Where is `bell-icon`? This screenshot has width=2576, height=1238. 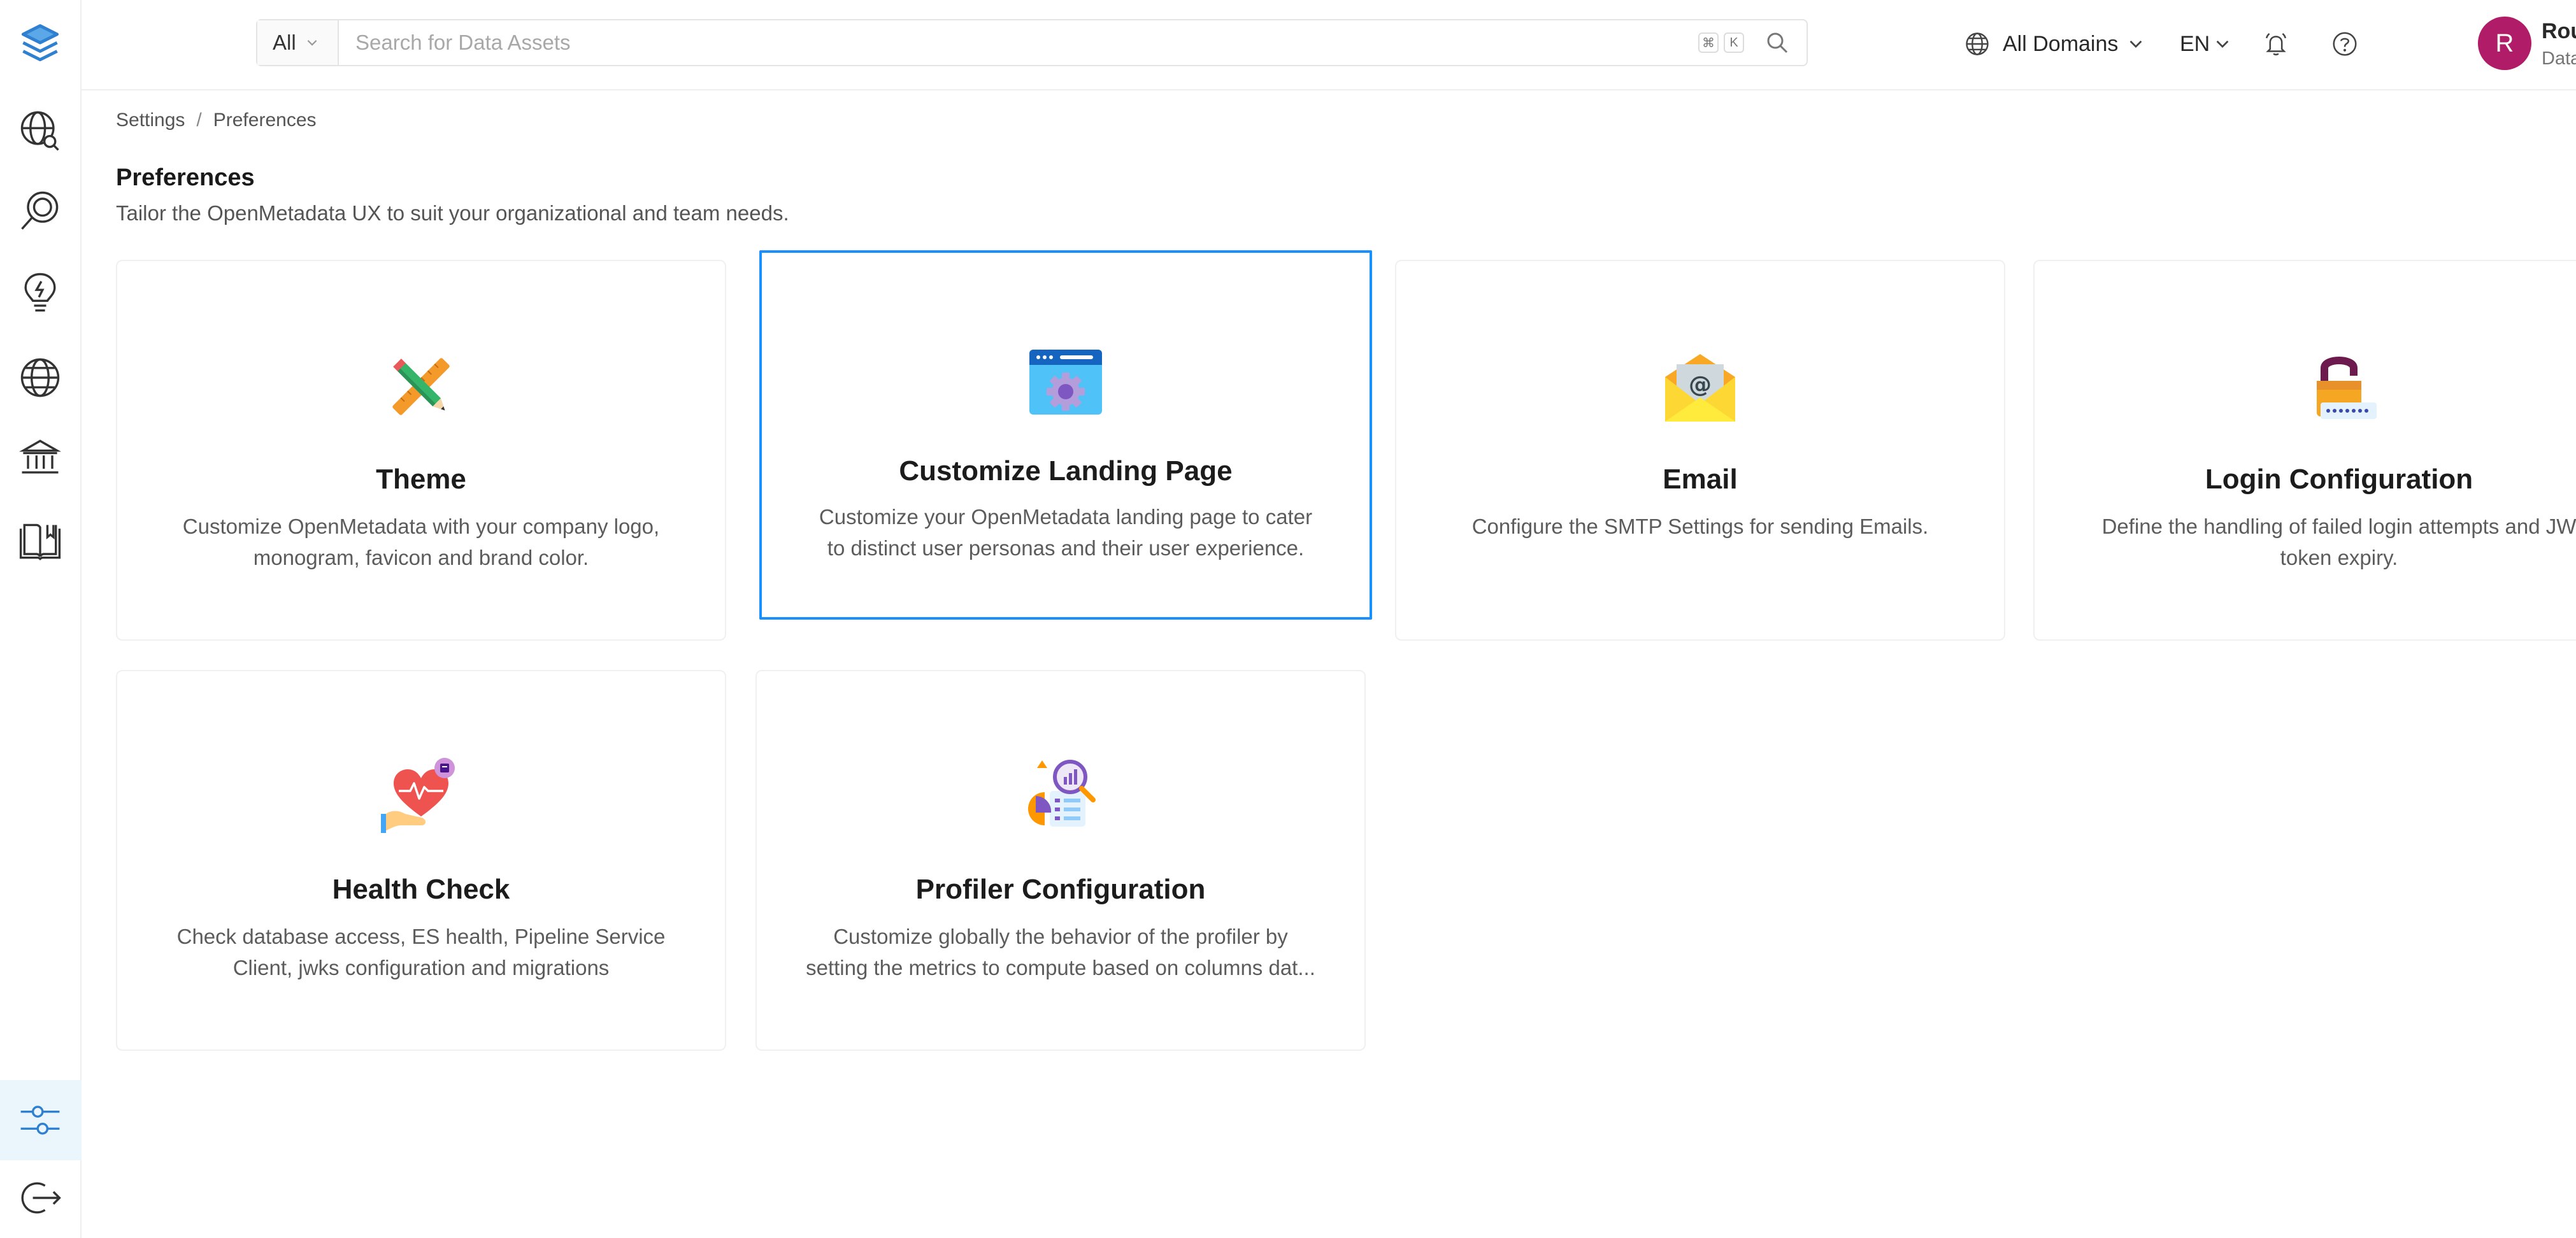
bell-icon is located at coordinates (2276, 43).